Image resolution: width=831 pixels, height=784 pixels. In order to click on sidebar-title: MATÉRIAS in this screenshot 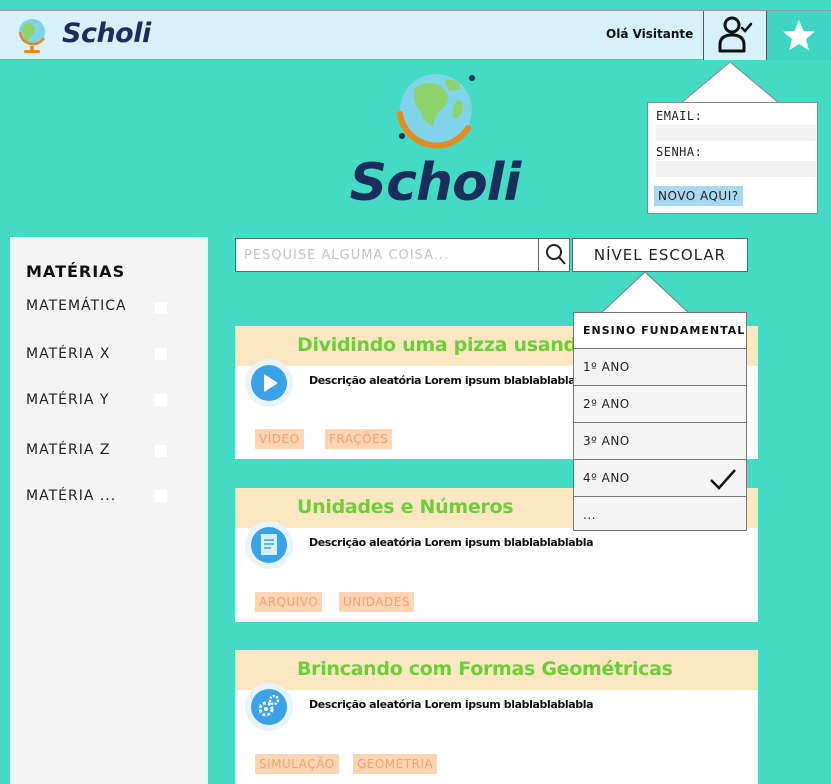, I will do `click(76, 271)`.